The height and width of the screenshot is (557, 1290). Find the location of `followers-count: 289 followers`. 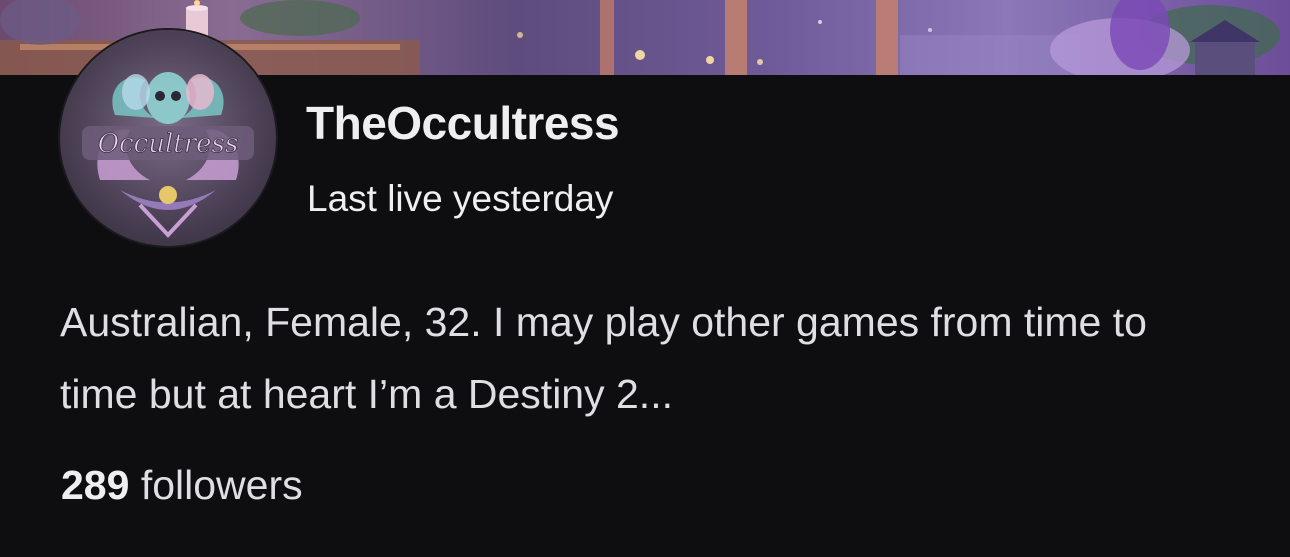

followers-count: 289 followers is located at coordinates (182, 485).